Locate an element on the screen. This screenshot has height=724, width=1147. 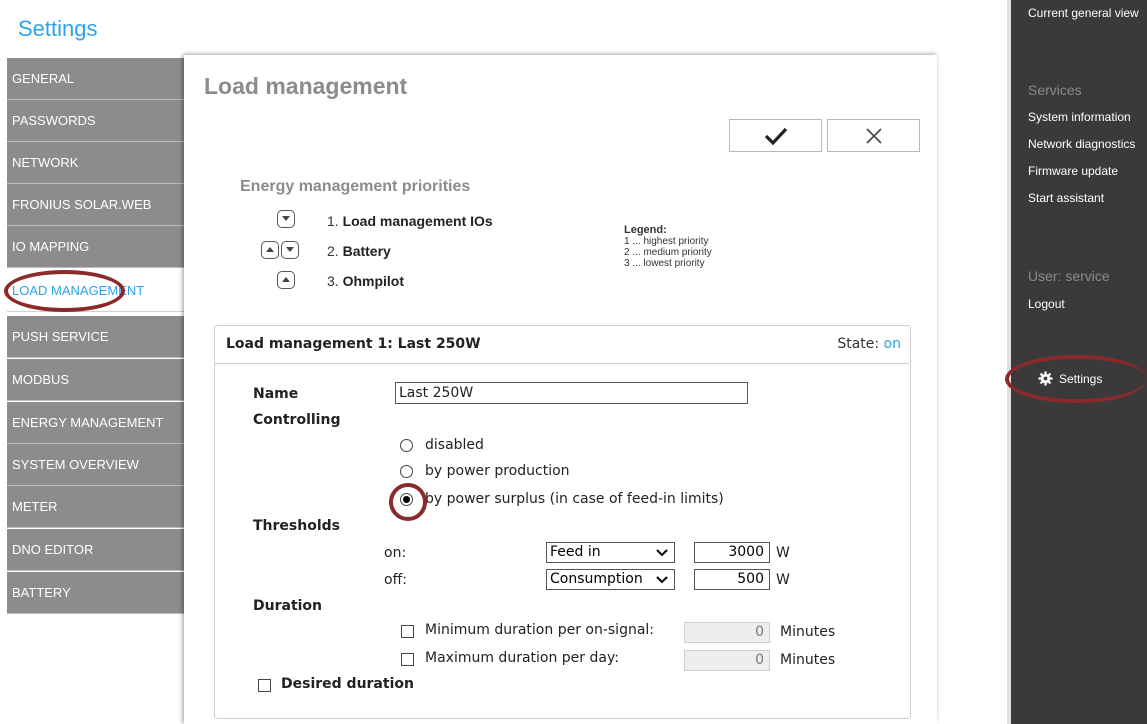
priority-number: 1. is located at coordinates (333, 221).